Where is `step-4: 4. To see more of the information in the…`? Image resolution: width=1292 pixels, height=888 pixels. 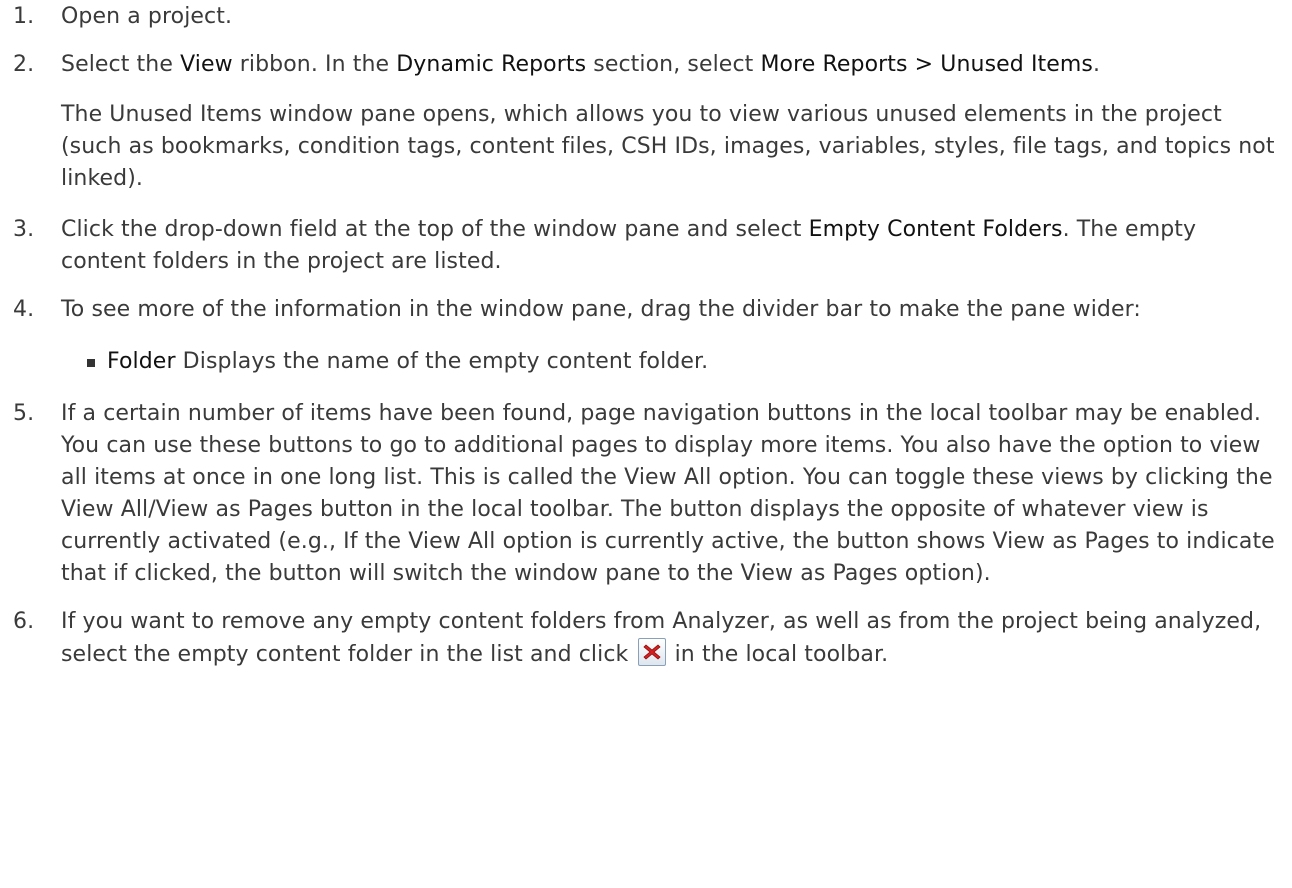 step-4: 4. To see more of the information in the… is located at coordinates (646, 310).